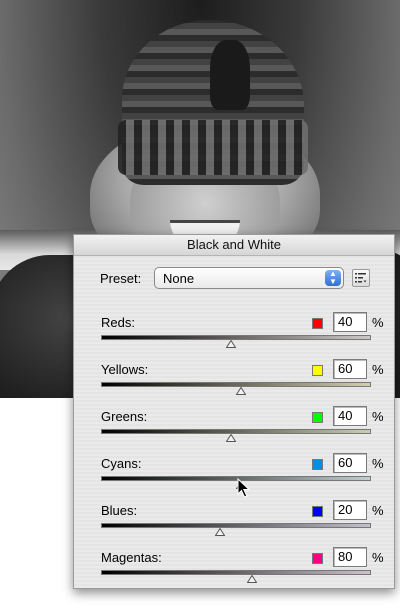 This screenshot has height=609, width=400. Describe the element at coordinates (244, 488) in the screenshot. I see `mouse-cursor-icon` at that location.